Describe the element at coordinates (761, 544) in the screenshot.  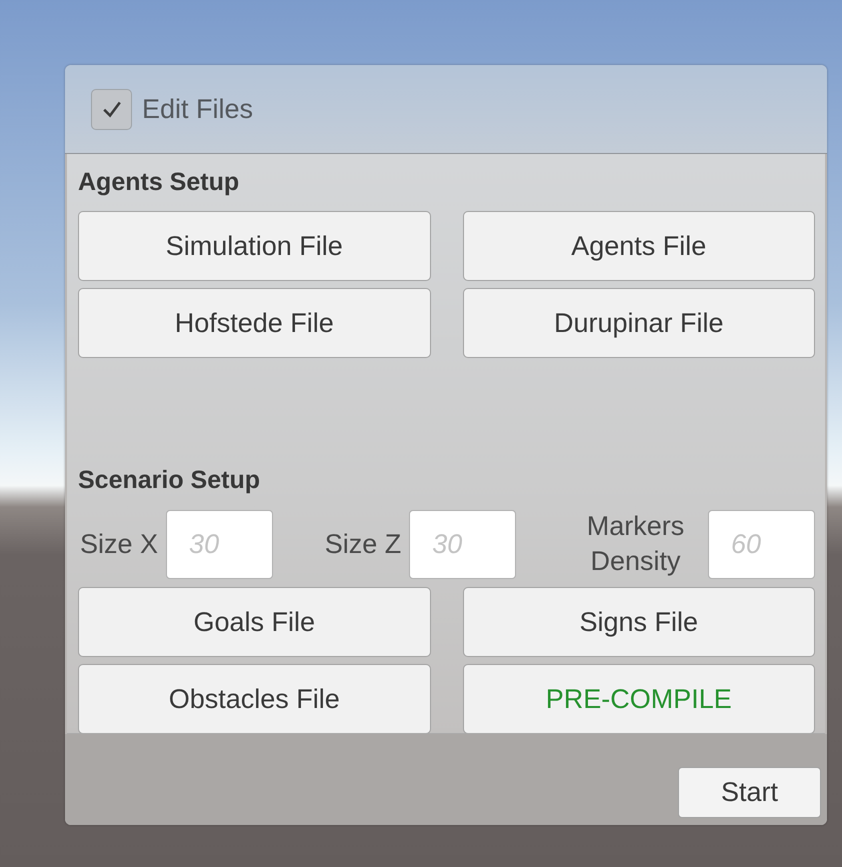
I see `input-field: 60` at that location.